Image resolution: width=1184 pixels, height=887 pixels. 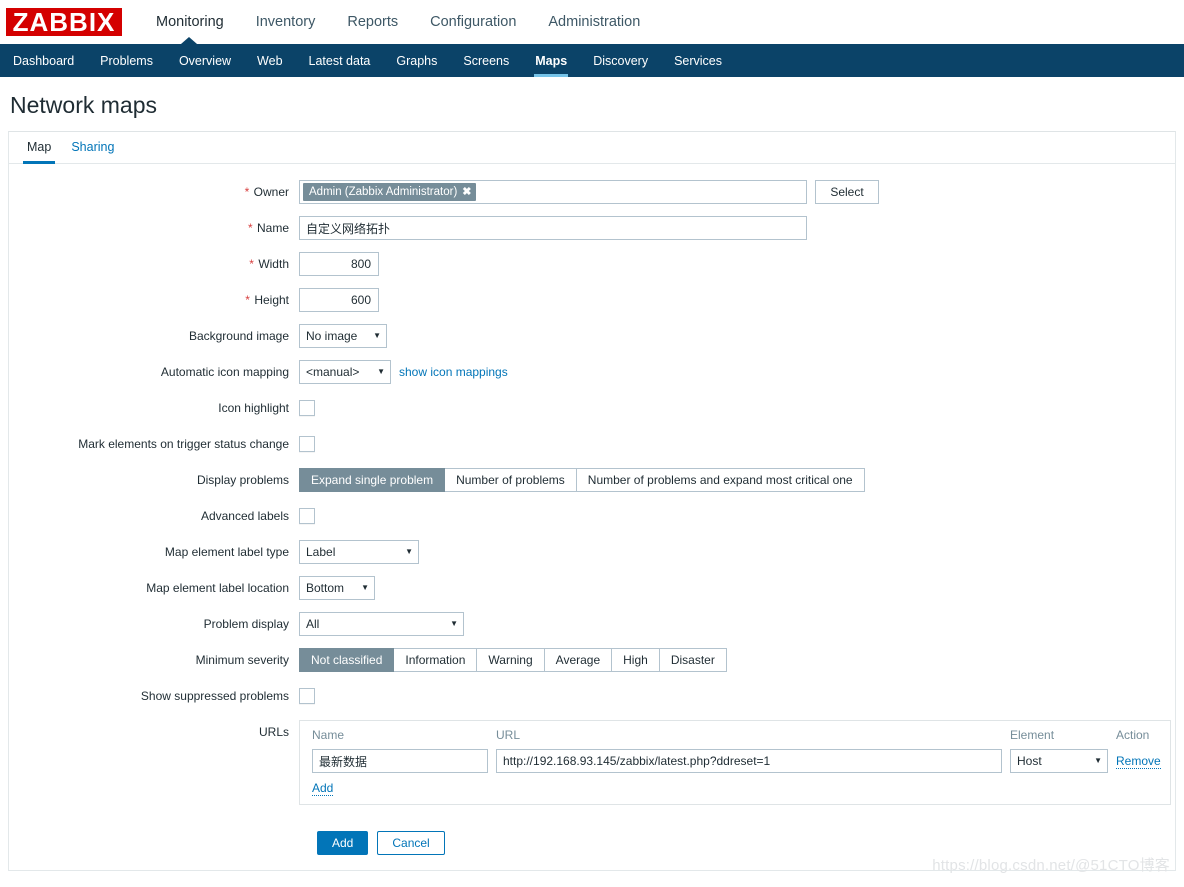 I want to click on label-icon-highlight: Icon highlight, so click(x=253, y=408).